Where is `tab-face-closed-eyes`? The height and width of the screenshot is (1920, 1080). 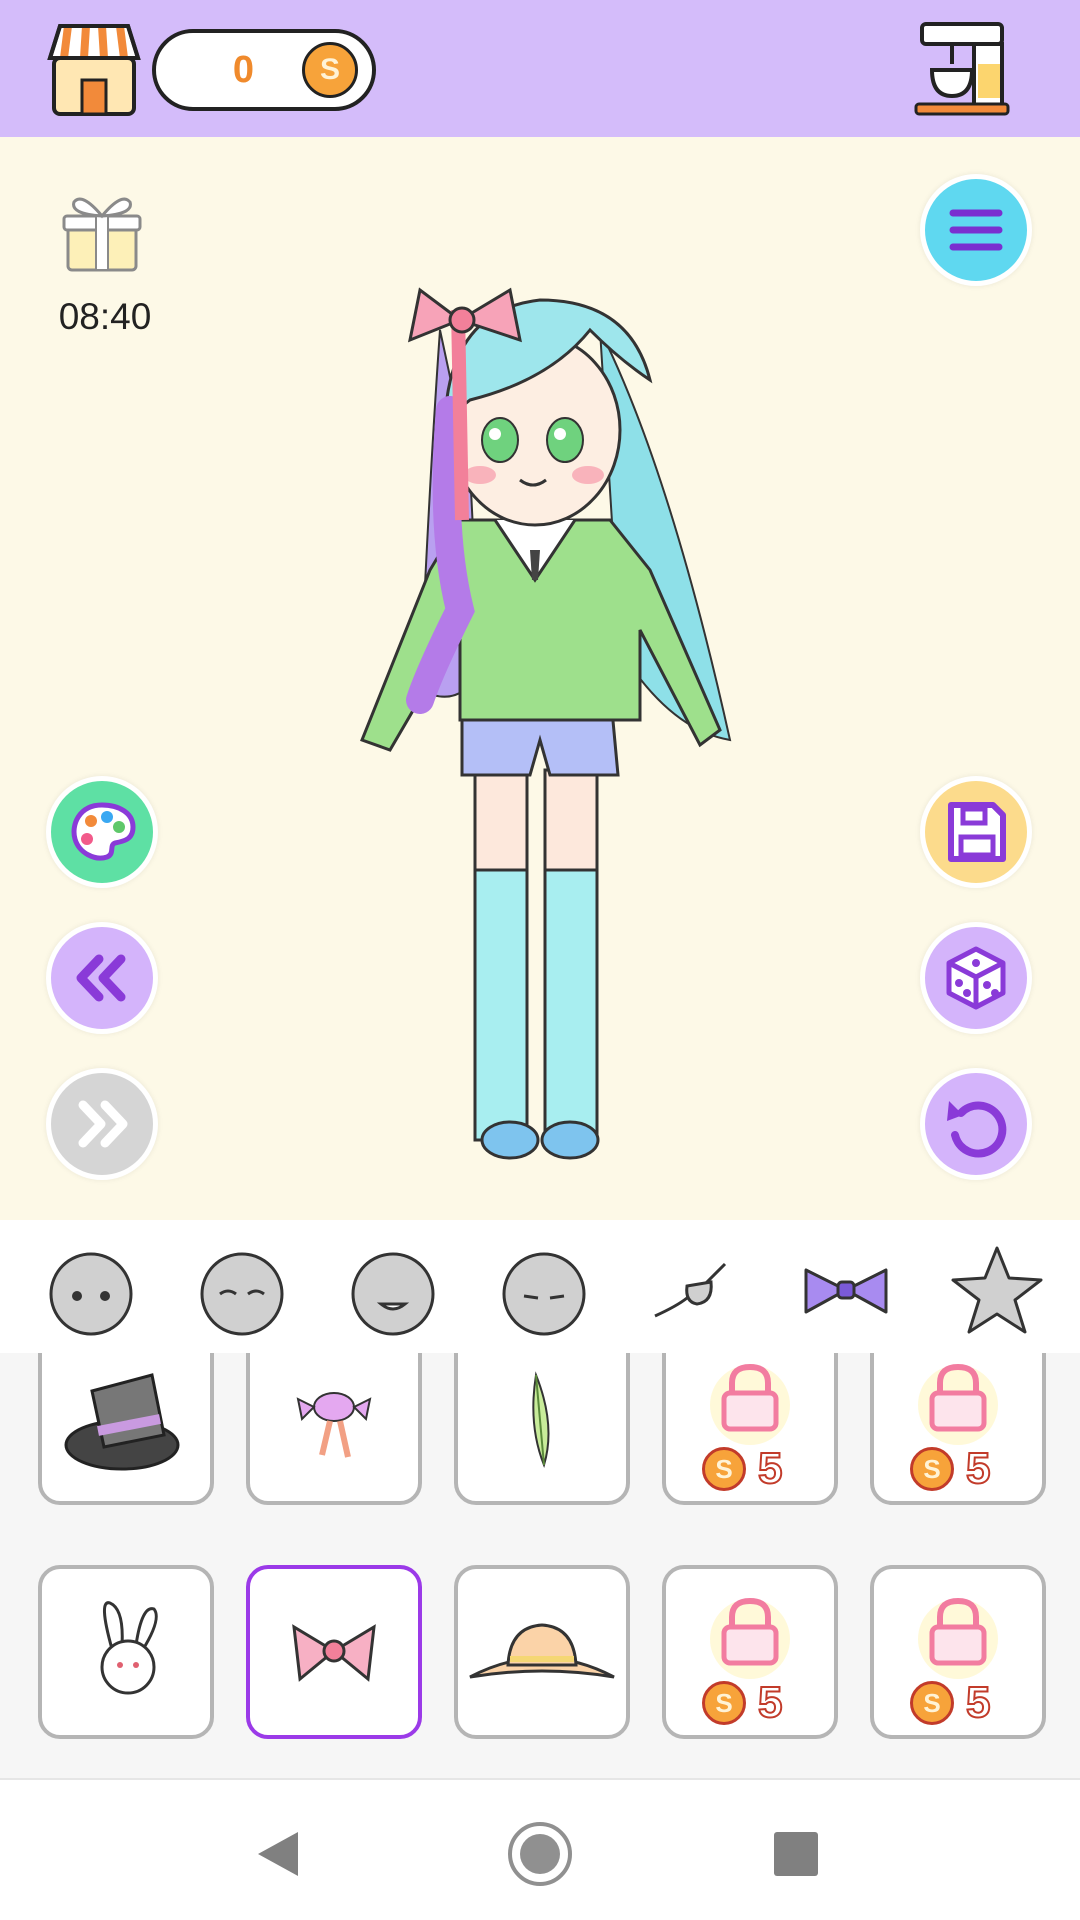
tab-face-closed-eyes is located at coordinates (242, 1290).